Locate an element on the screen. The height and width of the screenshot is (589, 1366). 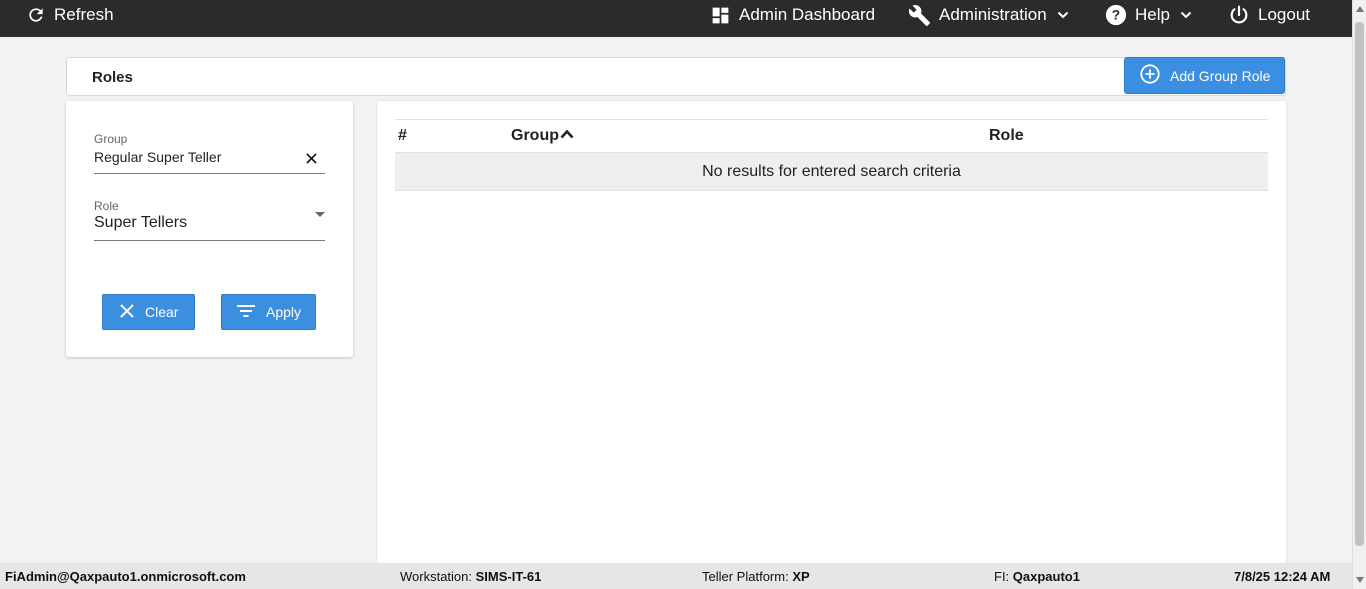
admin-dashboard-link: Admin Dashboard is located at coordinates (792, 15).